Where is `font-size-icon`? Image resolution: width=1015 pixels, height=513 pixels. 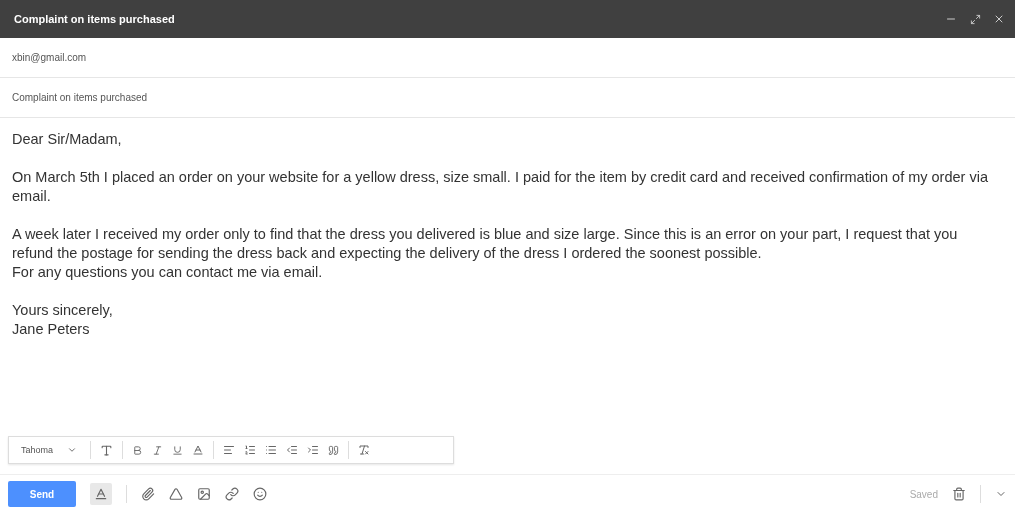
font-size-icon is located at coordinates (107, 450).